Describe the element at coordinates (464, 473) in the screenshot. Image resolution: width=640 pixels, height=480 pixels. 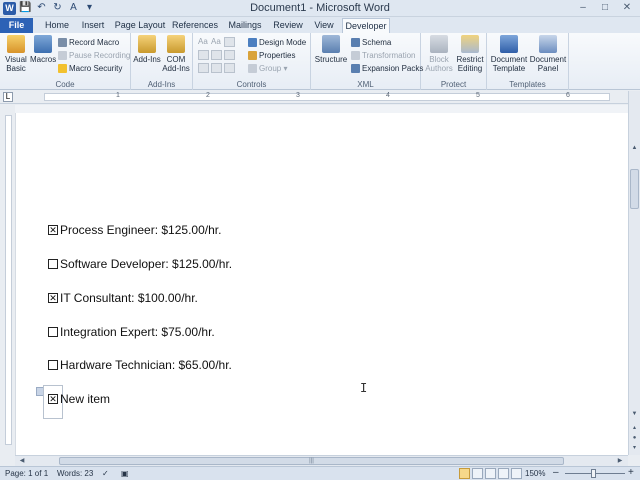
I see `print-layout-view-icon` at that location.